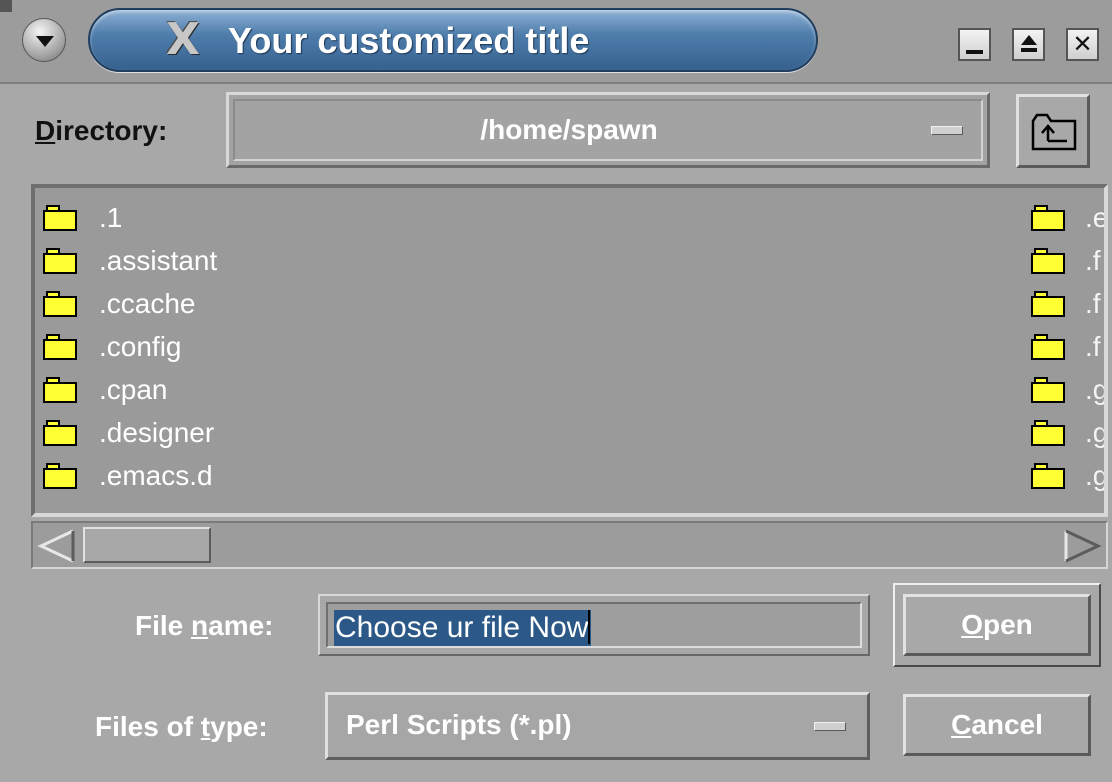 Image resolution: width=1112 pixels, height=782 pixels. I want to click on scroll-left-icon, so click(57, 546).